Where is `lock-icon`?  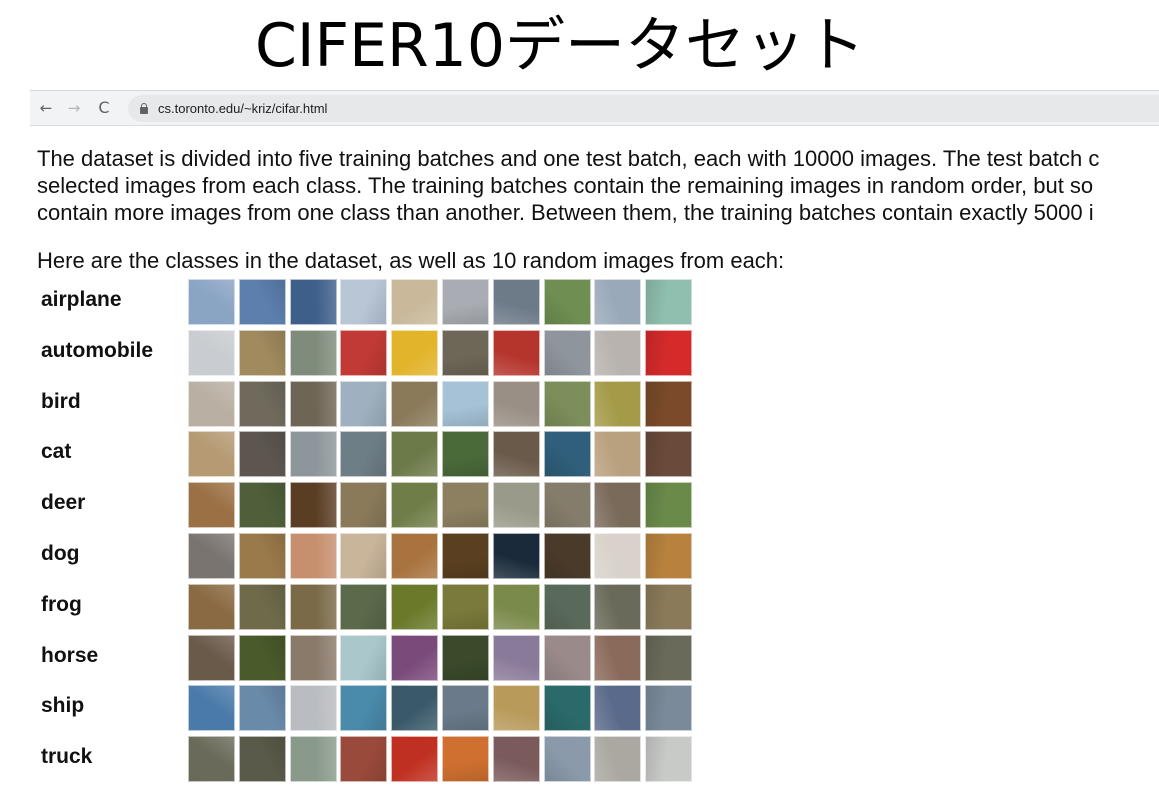 lock-icon is located at coordinates (144, 108).